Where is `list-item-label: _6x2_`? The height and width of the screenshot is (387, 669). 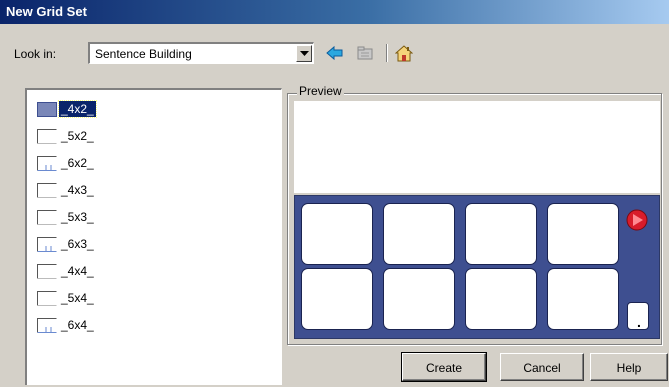
list-item-label: _6x2_ is located at coordinates (77, 163).